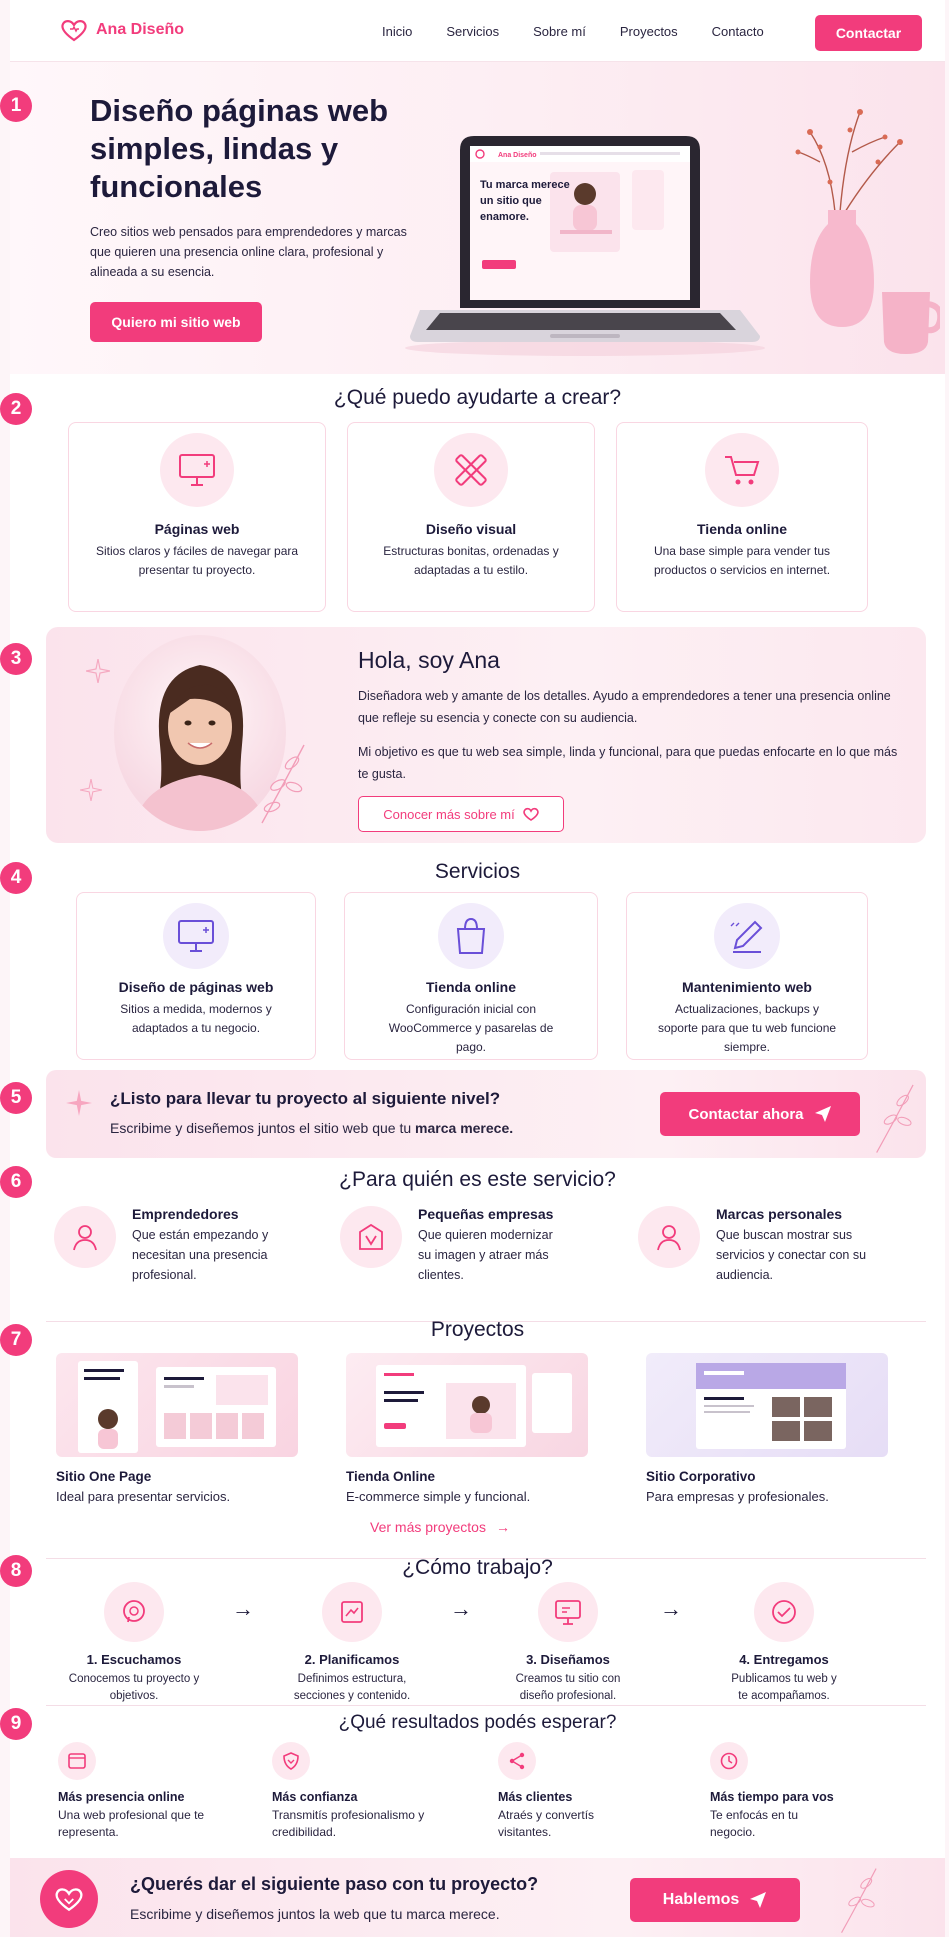  Describe the element at coordinates (525, 201) in the screenshot. I see `mock-headline: Tu marca merece un sitio que enamore.` at that location.